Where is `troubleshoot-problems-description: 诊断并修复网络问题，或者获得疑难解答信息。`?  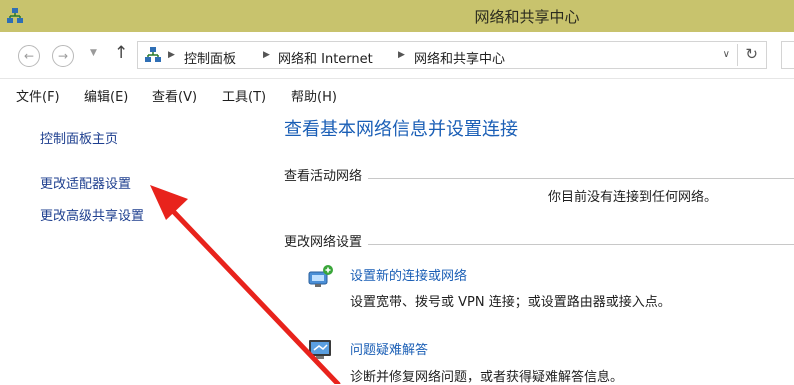
troubleshoot-problems-description: 诊断并修复网络问题，或者获得疑难解答信息。 is located at coordinates (487, 377).